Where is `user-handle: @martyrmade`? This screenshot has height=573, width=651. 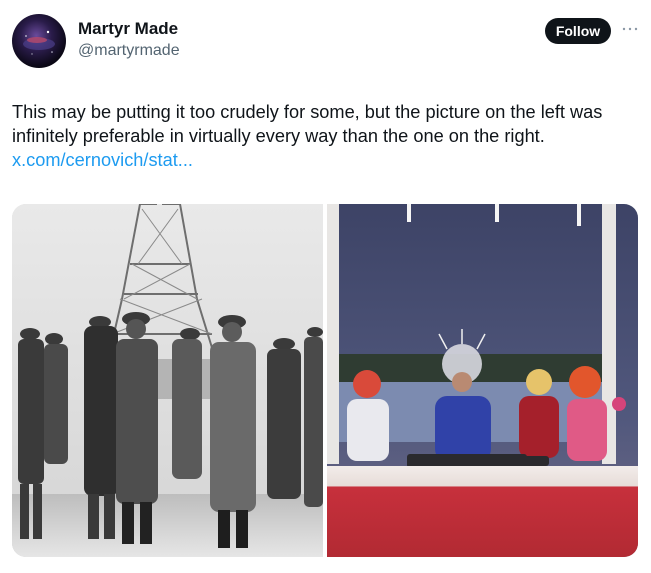
user-handle: @martyrmade is located at coordinates (129, 51).